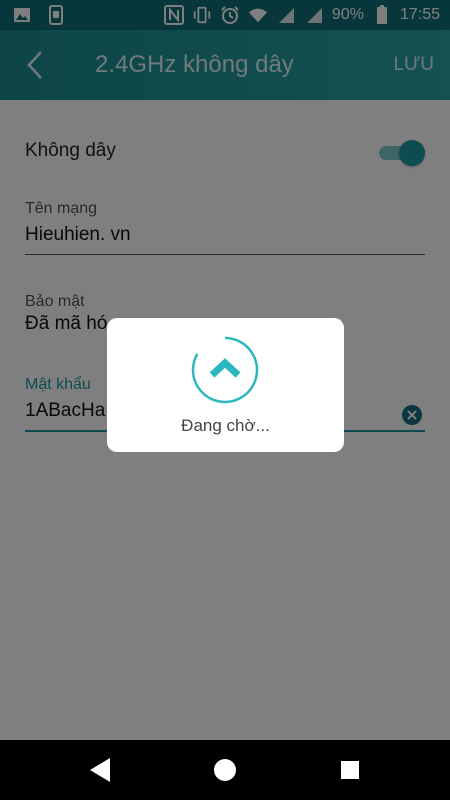 The image size is (450, 800). I want to click on nav-recents-button, so click(350, 770).